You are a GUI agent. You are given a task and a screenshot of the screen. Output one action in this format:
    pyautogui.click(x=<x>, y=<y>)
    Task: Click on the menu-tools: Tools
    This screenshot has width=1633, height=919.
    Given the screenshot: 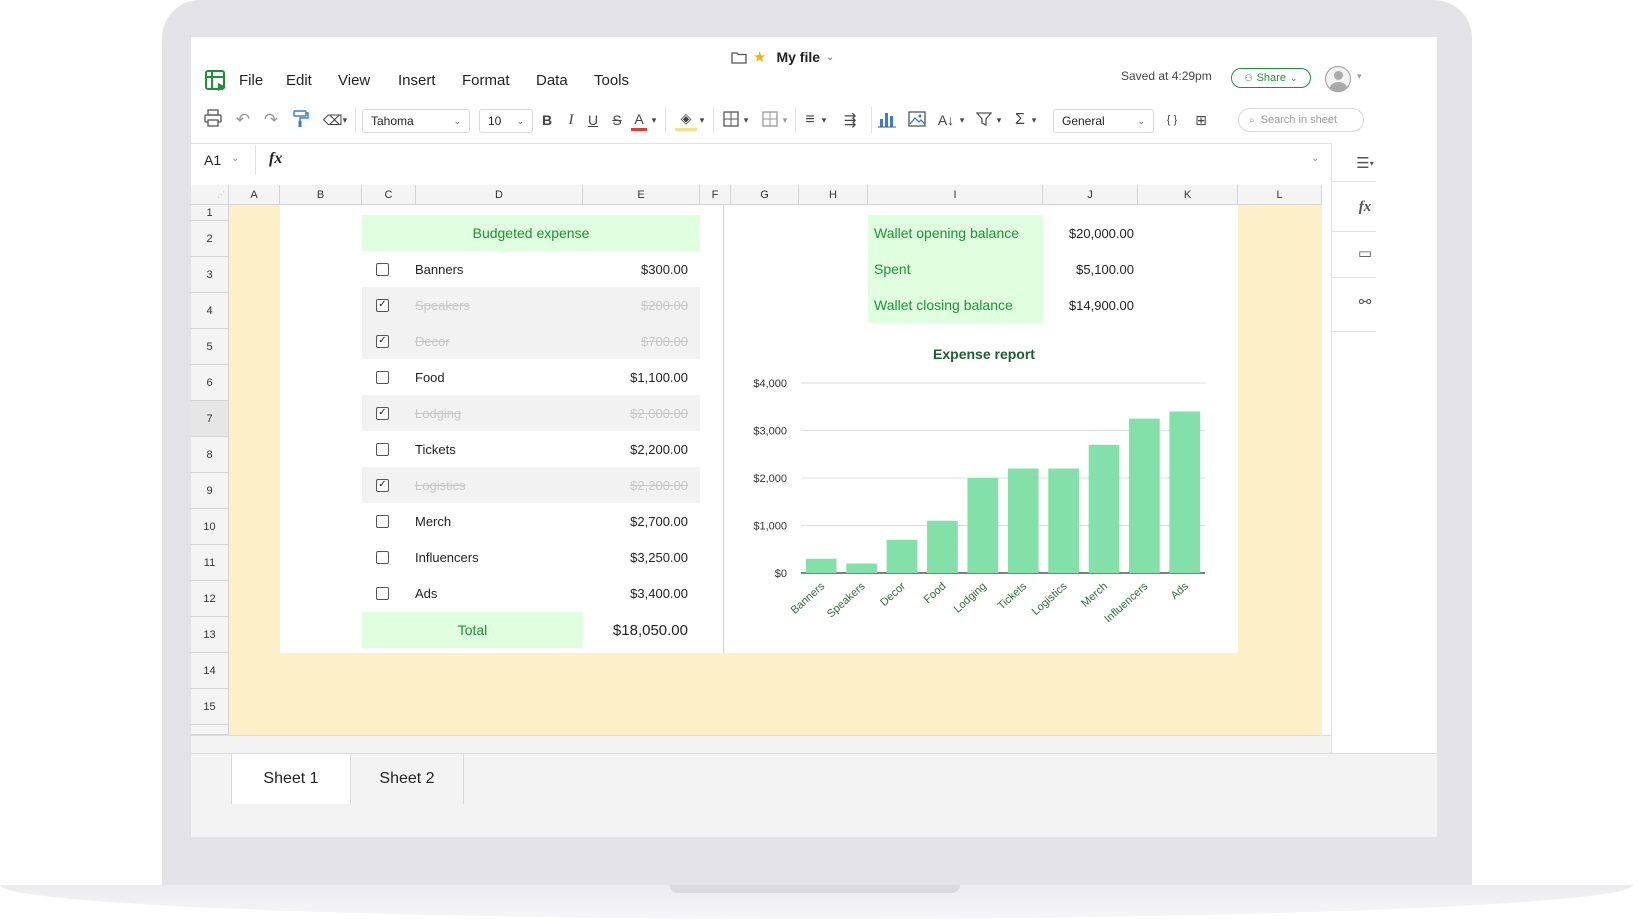 What is the action you would take?
    pyautogui.click(x=611, y=80)
    